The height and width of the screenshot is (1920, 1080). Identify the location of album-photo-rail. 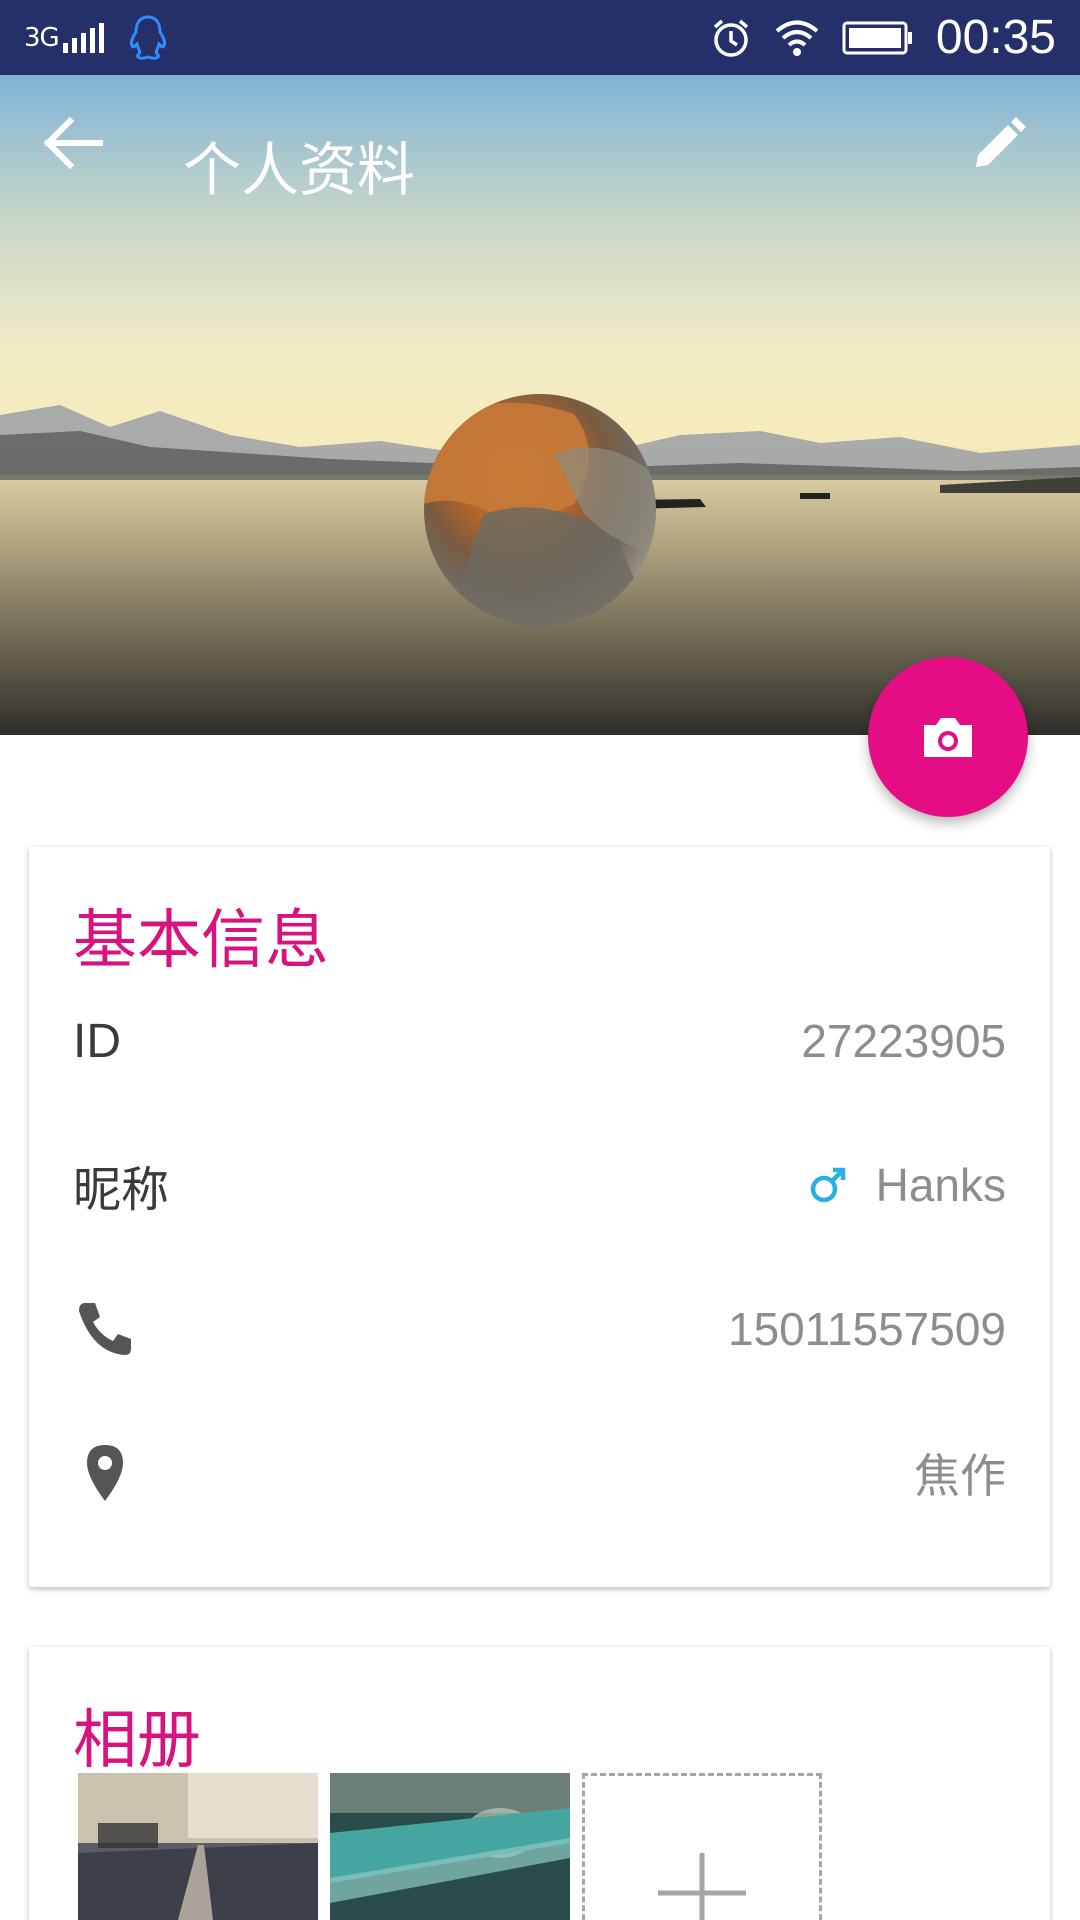
(450, 1846).